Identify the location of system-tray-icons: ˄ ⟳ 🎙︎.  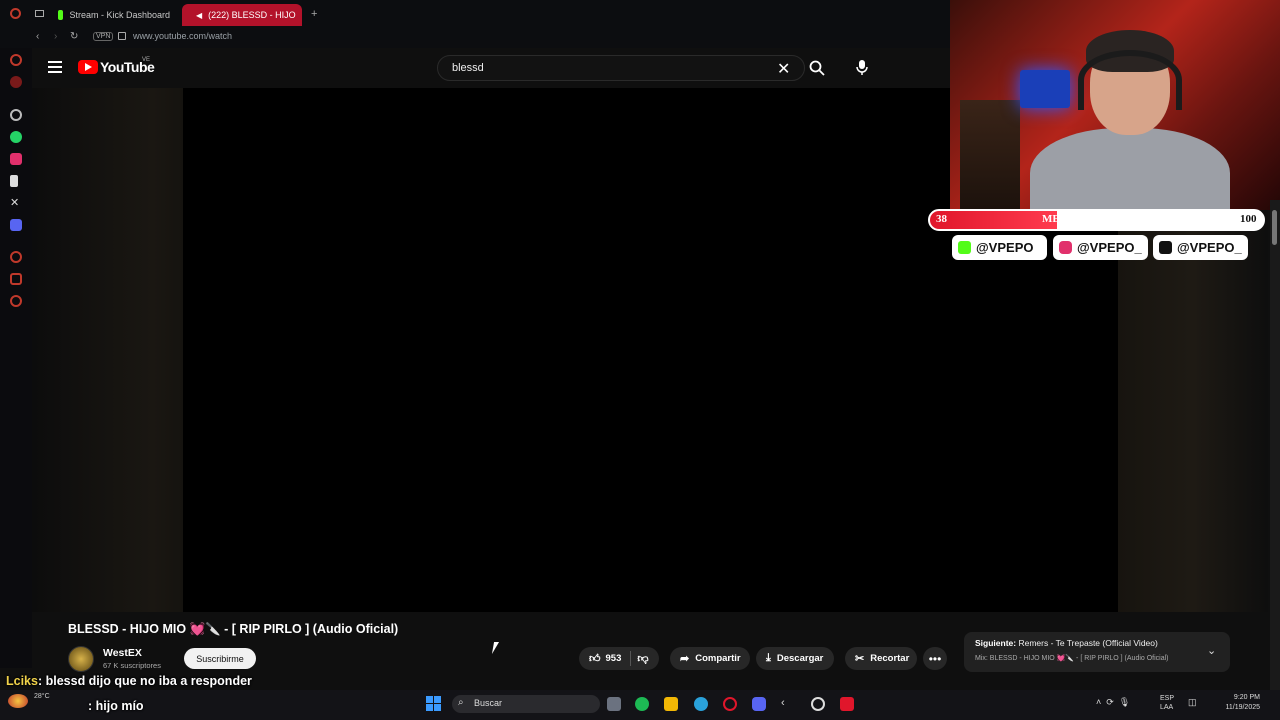
(1113, 702).